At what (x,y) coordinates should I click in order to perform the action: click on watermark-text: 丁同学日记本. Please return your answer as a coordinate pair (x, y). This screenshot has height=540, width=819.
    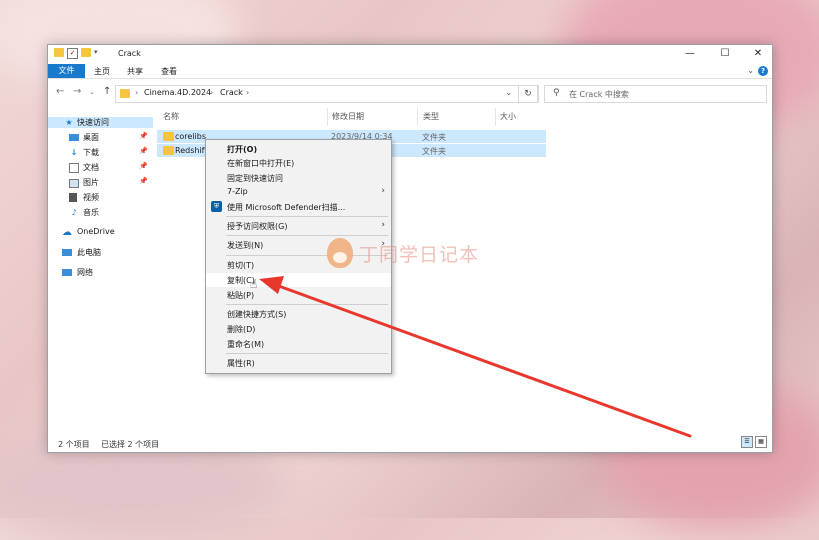
    Looking at the image, I should click on (419, 254).